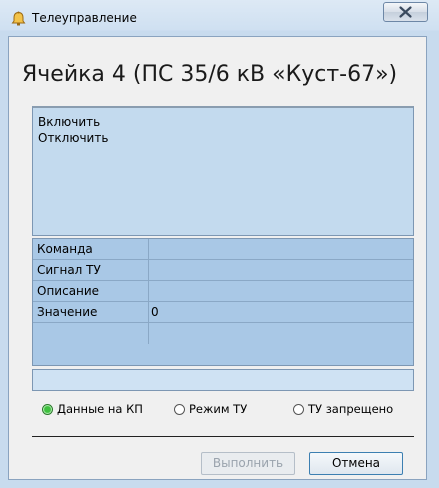 The width and height of the screenshot is (439, 488). Describe the element at coordinates (218, 409) in the screenshot. I see `radio-label: Режим ТУ` at that location.